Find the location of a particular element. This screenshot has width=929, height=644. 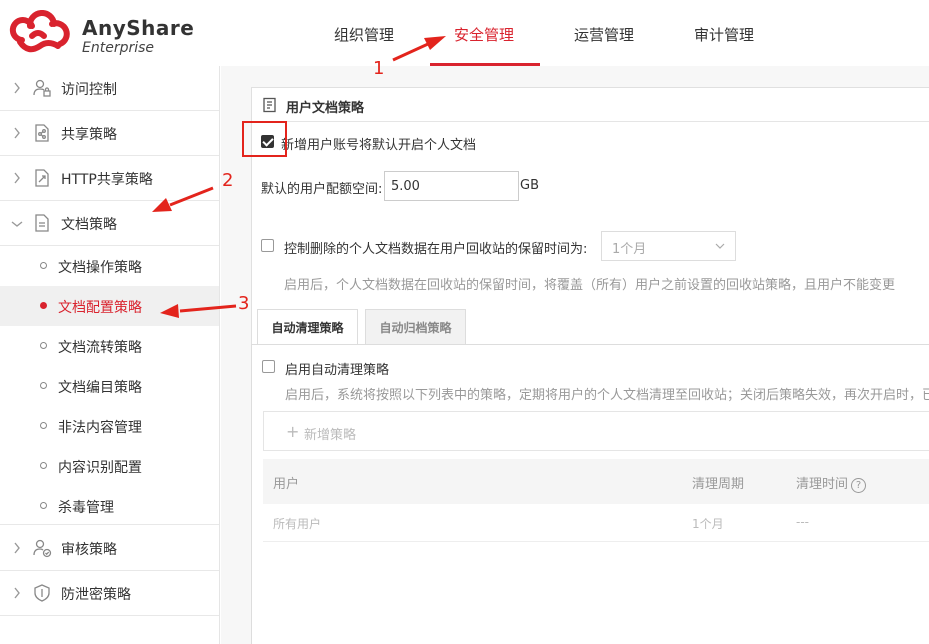

top-navigation: 组织管理 安全管理 运营管理 审计管理 is located at coordinates (544, 33).